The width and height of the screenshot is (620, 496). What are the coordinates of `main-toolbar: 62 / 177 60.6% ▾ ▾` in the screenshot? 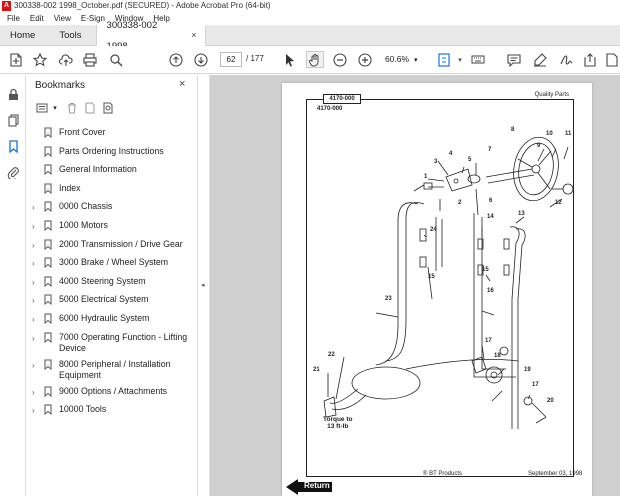 It's located at (310, 60).